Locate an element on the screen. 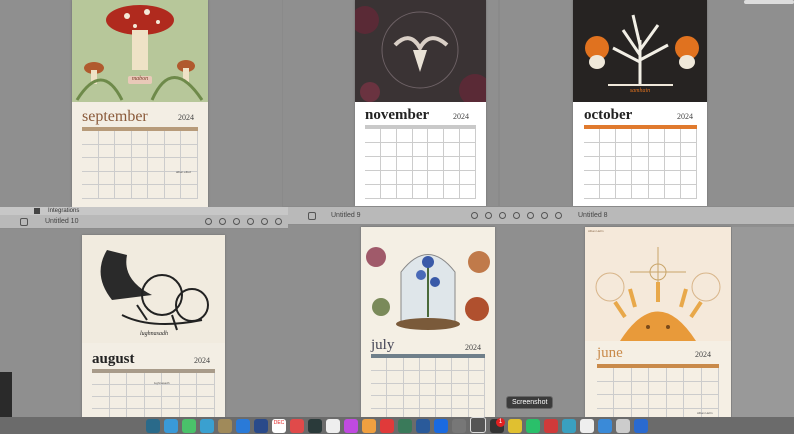  september-day-grid is located at coordinates (140, 165).